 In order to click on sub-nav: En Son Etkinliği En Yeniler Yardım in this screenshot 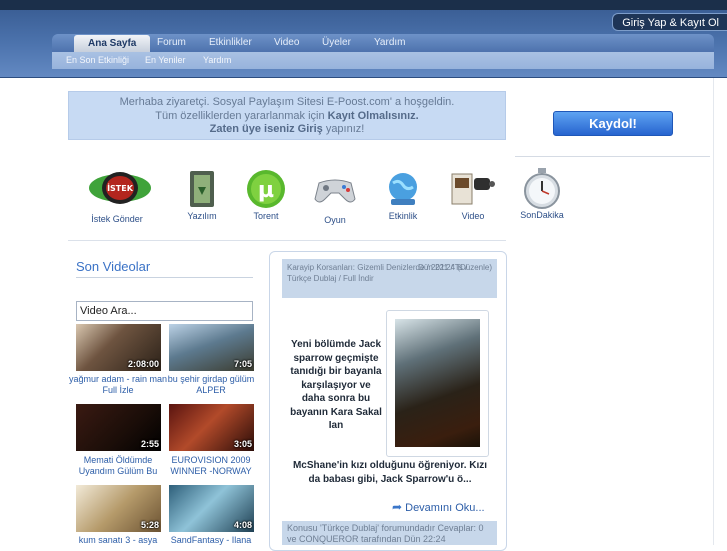, I will do `click(383, 60)`.